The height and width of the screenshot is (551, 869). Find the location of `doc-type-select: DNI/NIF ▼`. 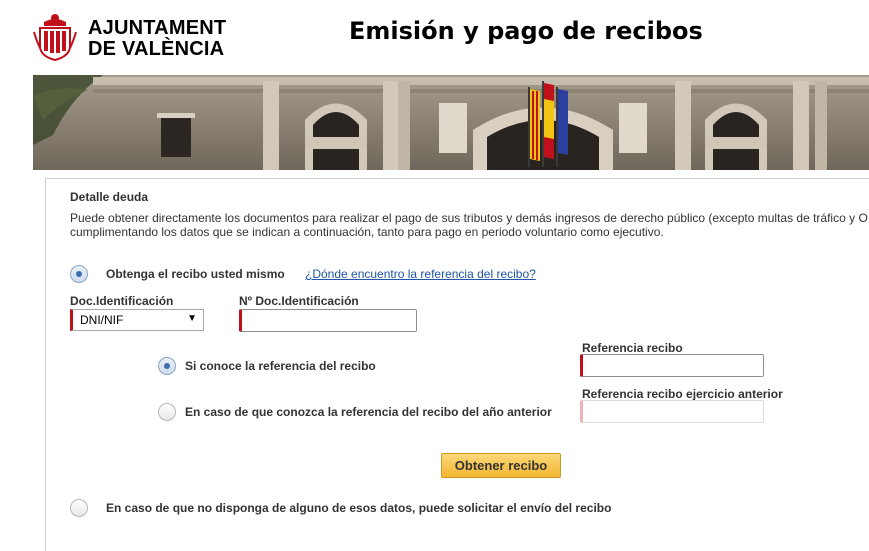

doc-type-select: DNI/NIF ▼ is located at coordinates (137, 320).